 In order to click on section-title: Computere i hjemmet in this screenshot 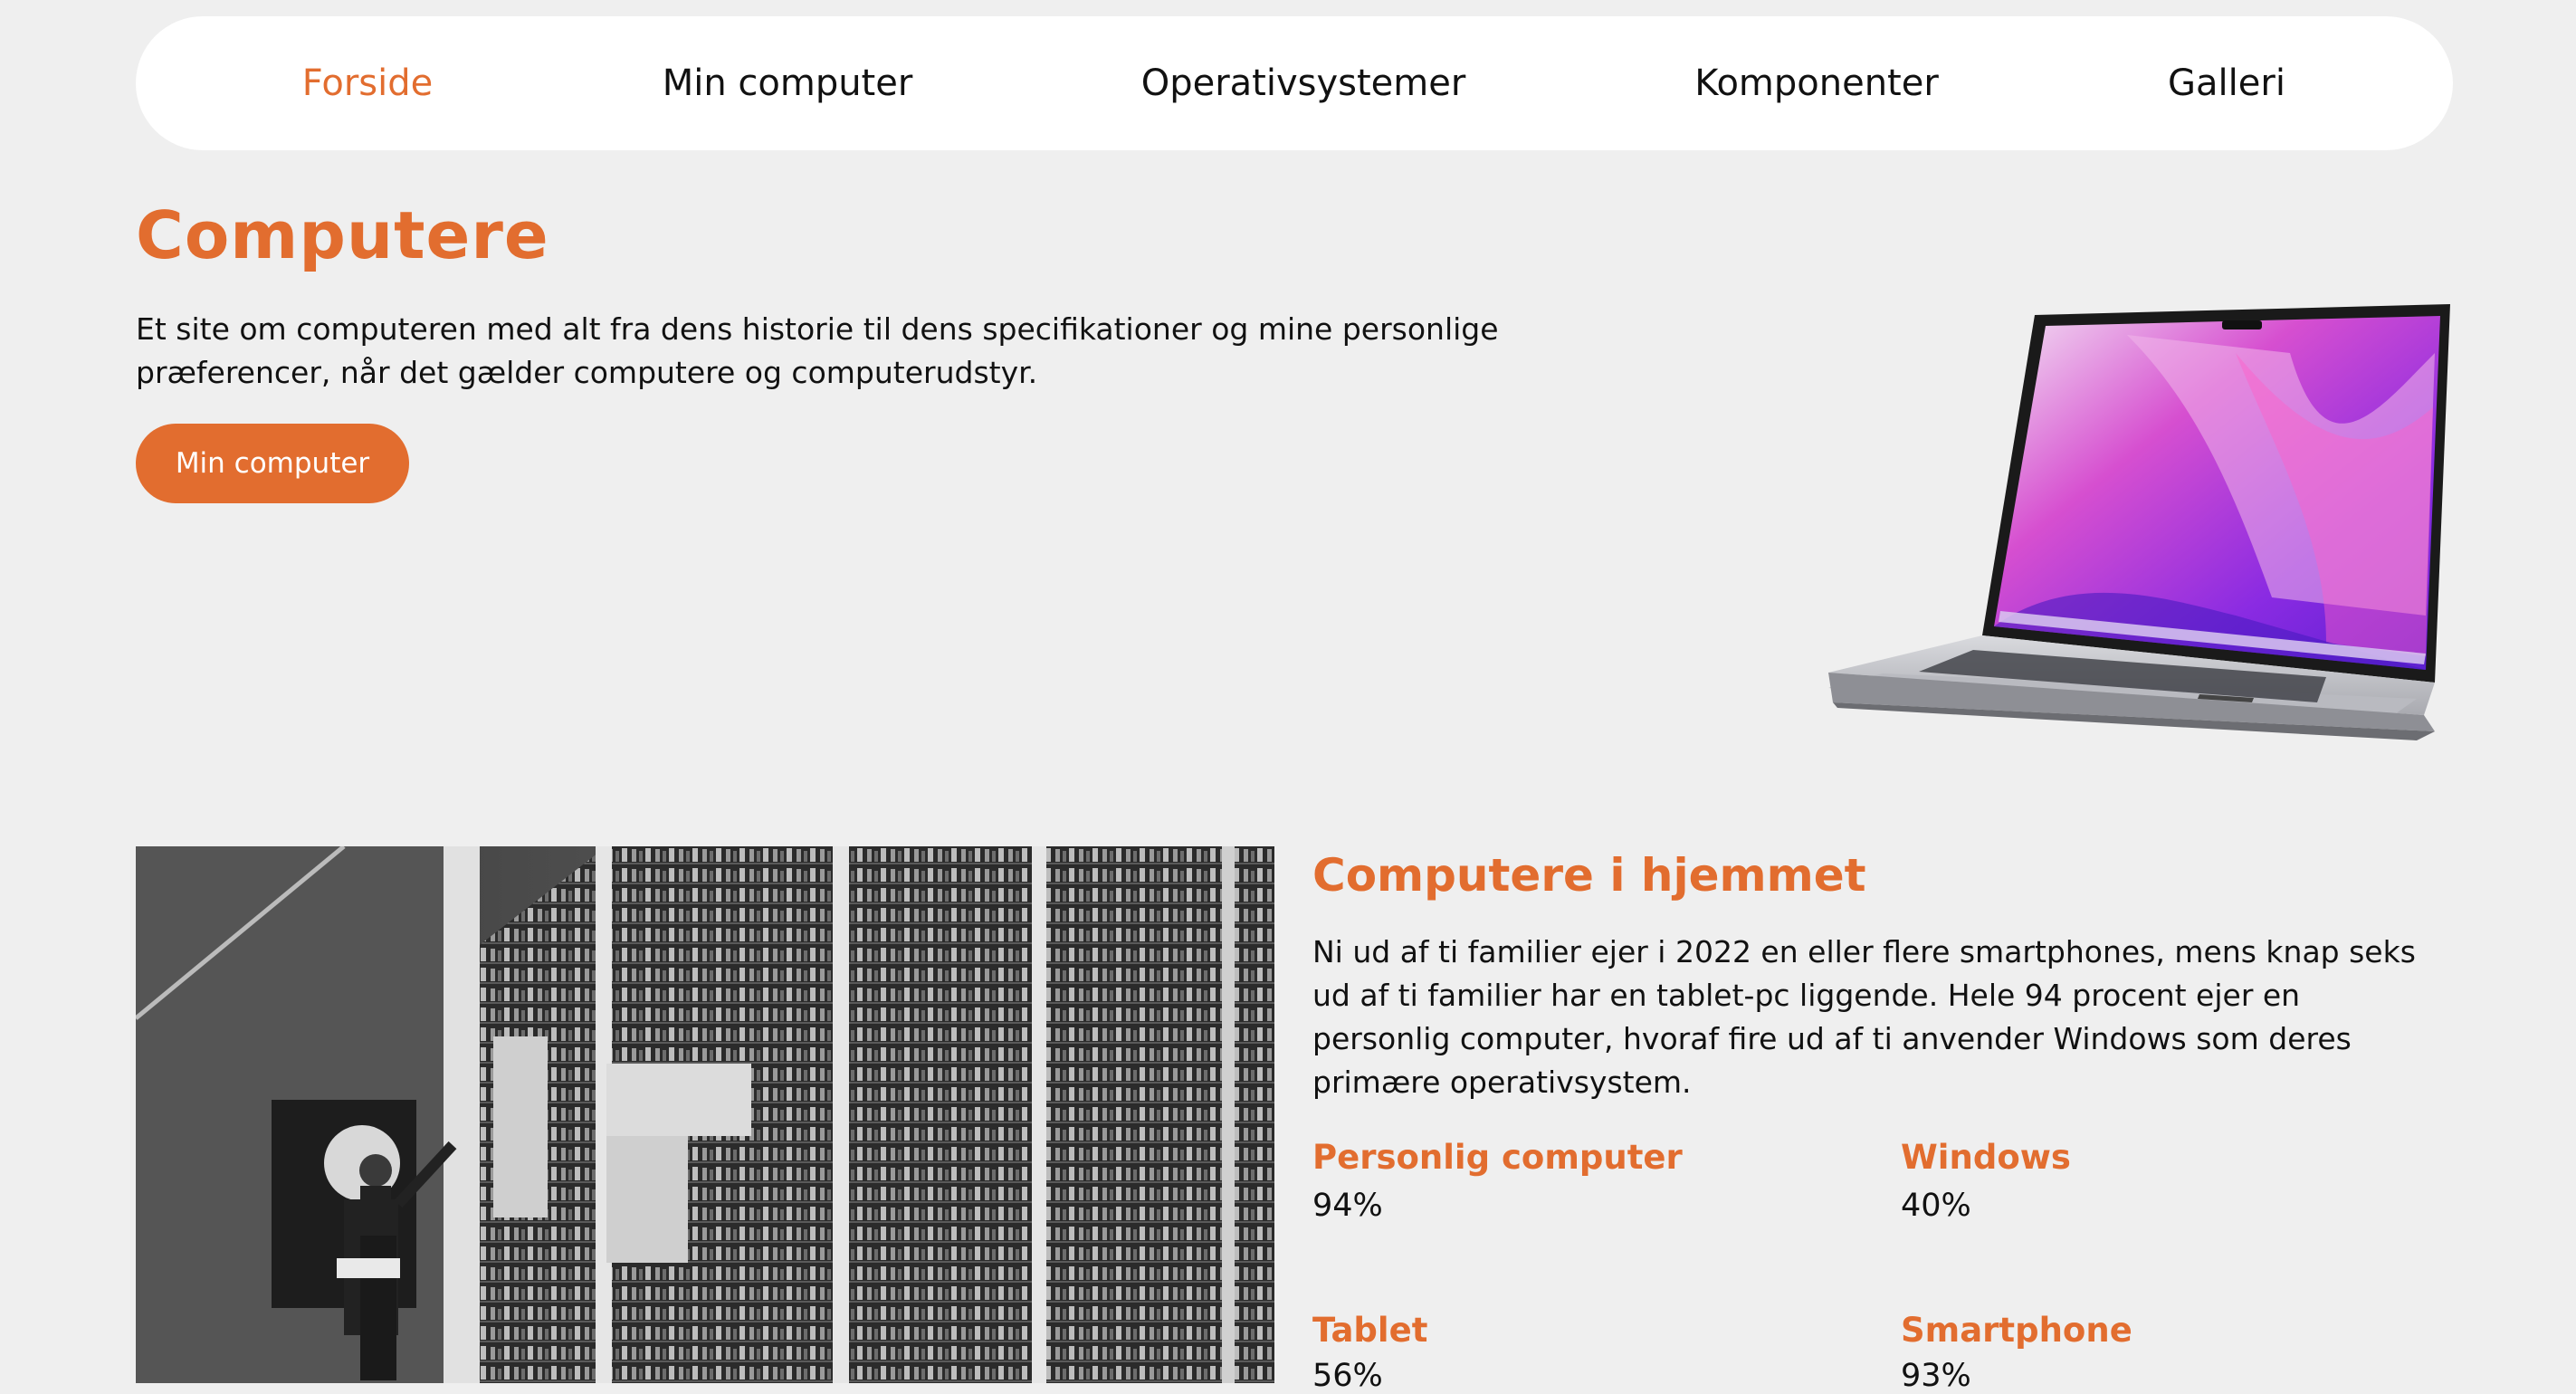, I will do `click(1589, 876)`.